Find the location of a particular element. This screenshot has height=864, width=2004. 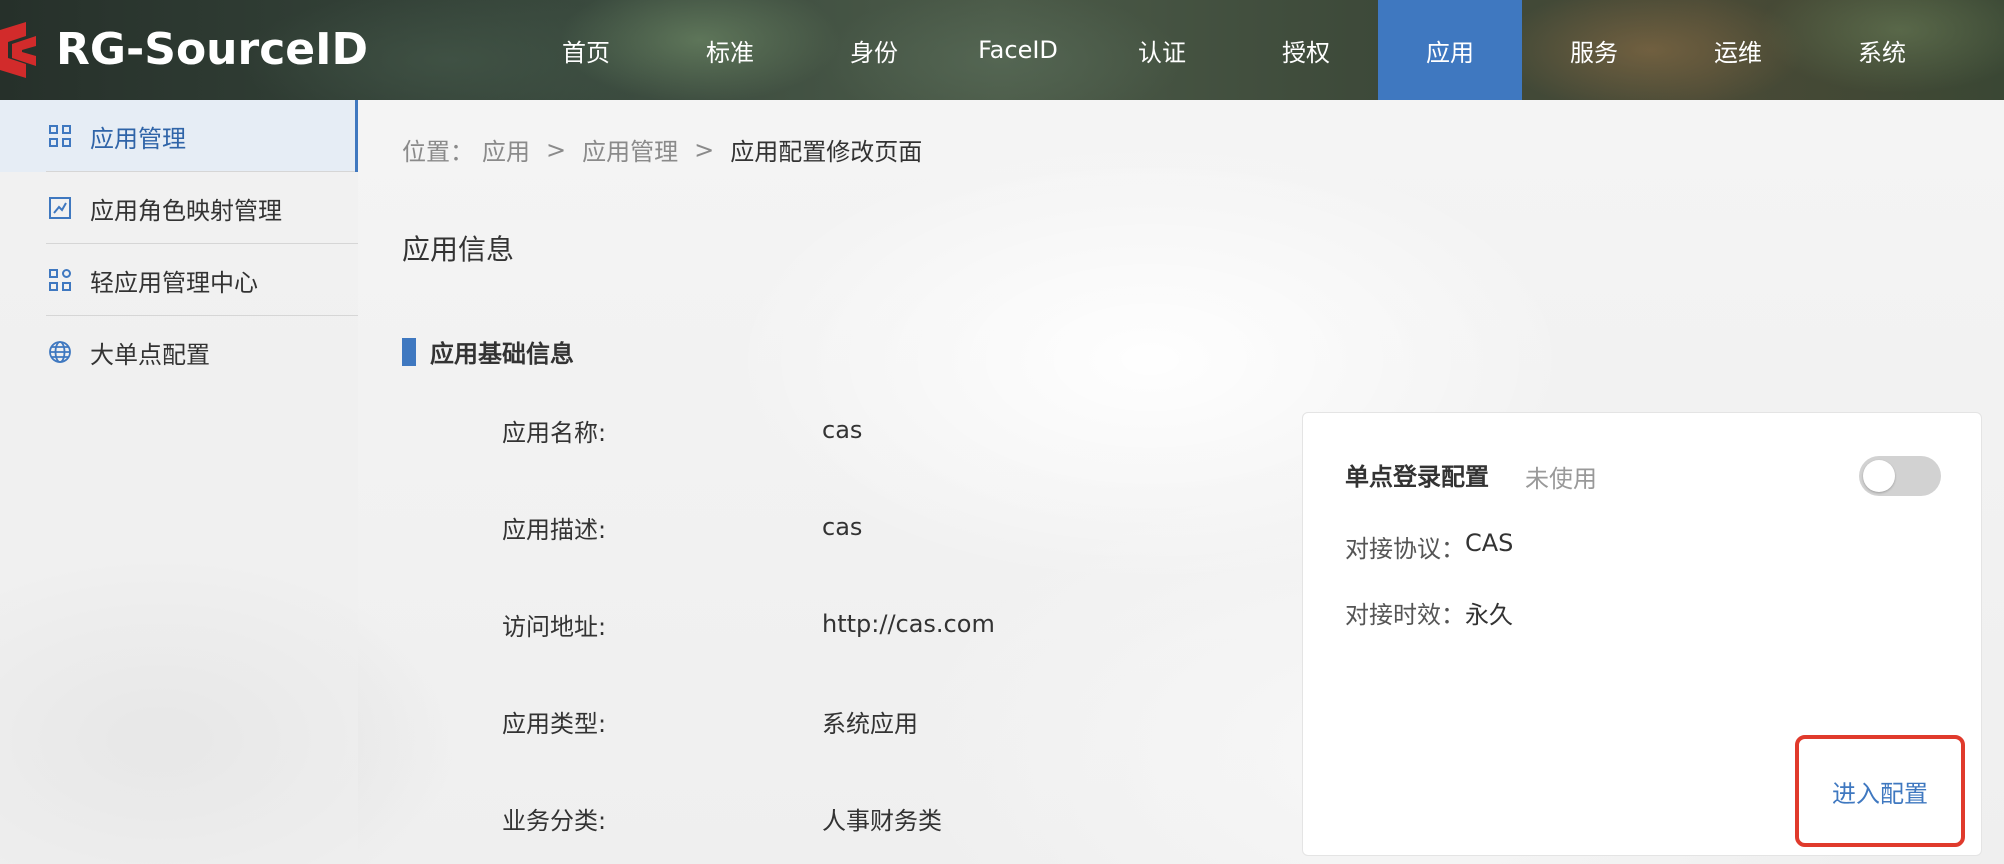

nav-item-faceid: FaceID is located at coordinates (1018, 50).